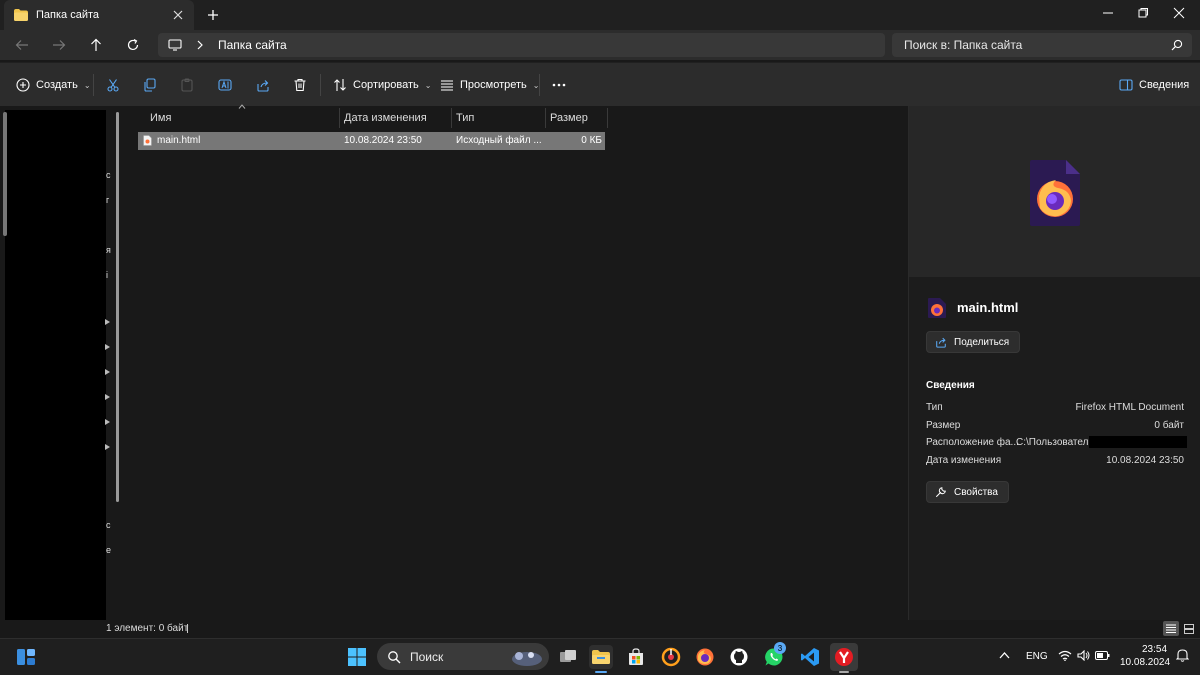  Describe the element at coordinates (493, 85) in the screenshot. I see `view-label: Просмотреть` at that location.